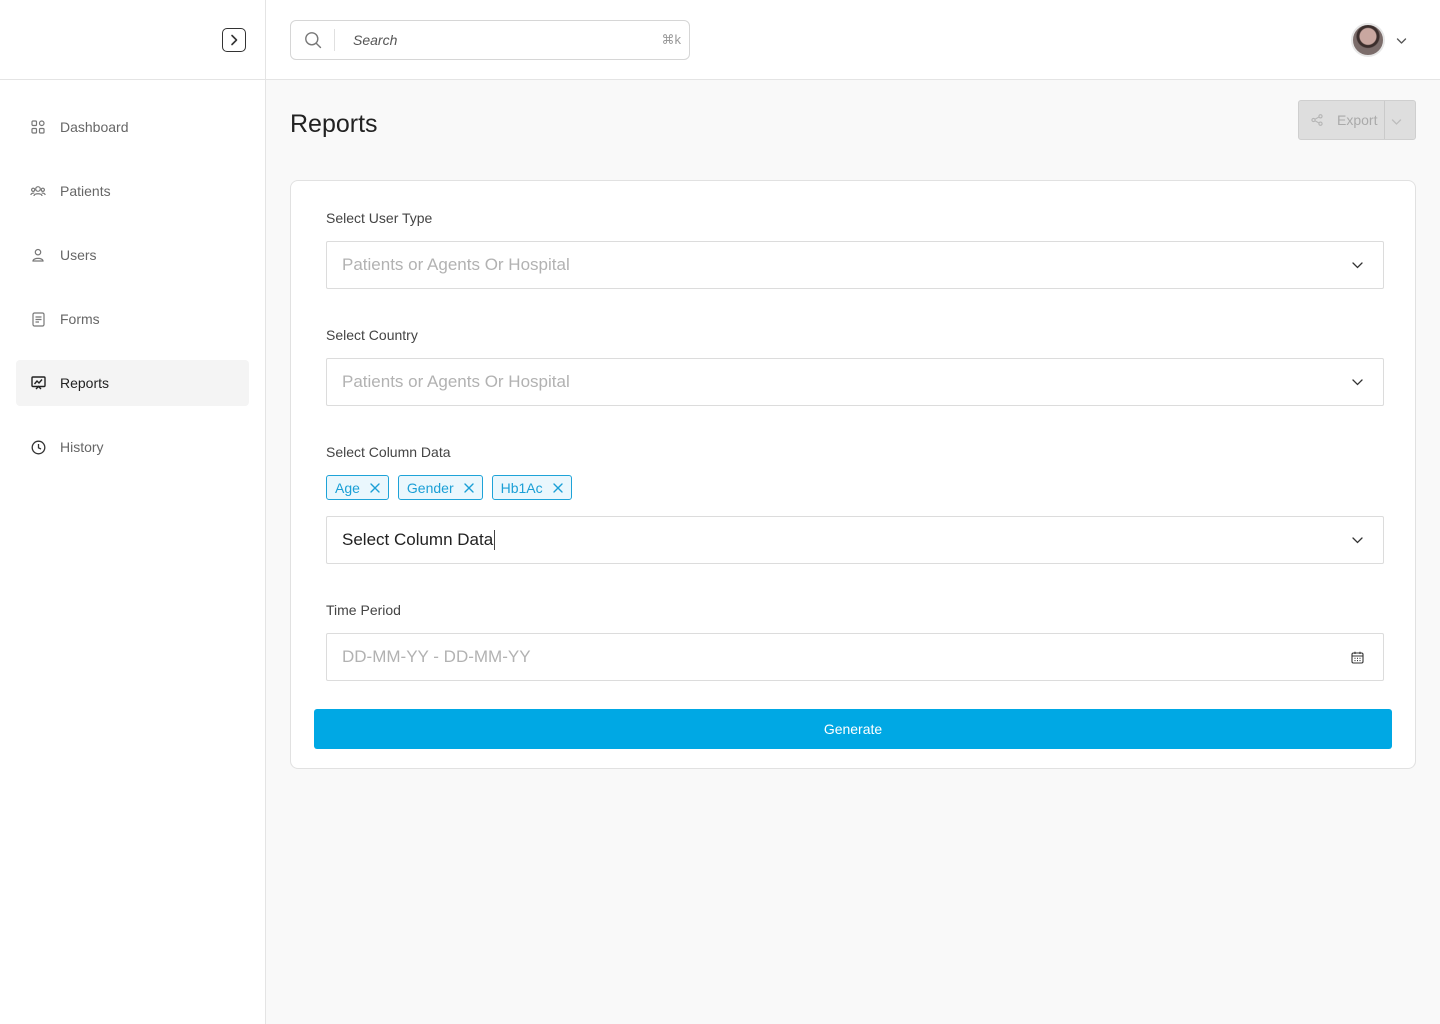 Image resolution: width=1440 pixels, height=1024 pixels. Describe the element at coordinates (334, 124) in the screenshot. I see `page-title: Reports` at that location.